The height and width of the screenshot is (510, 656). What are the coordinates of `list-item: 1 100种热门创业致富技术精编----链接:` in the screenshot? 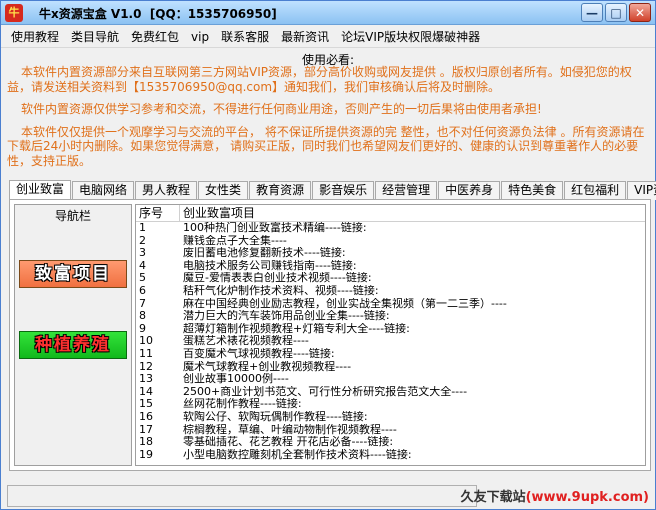 It's located at (390, 228).